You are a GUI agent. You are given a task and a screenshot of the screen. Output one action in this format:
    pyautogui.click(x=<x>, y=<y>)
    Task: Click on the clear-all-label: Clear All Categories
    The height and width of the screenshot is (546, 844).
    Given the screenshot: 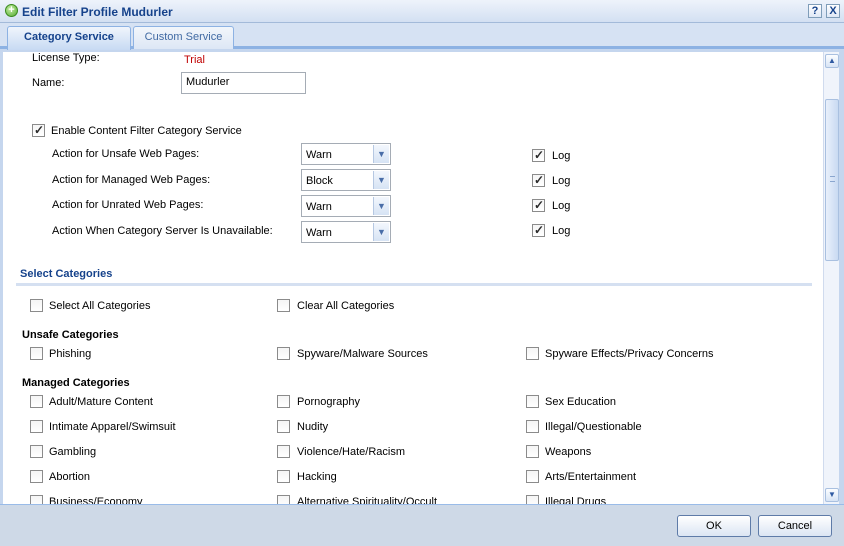 What is the action you would take?
    pyautogui.click(x=346, y=306)
    